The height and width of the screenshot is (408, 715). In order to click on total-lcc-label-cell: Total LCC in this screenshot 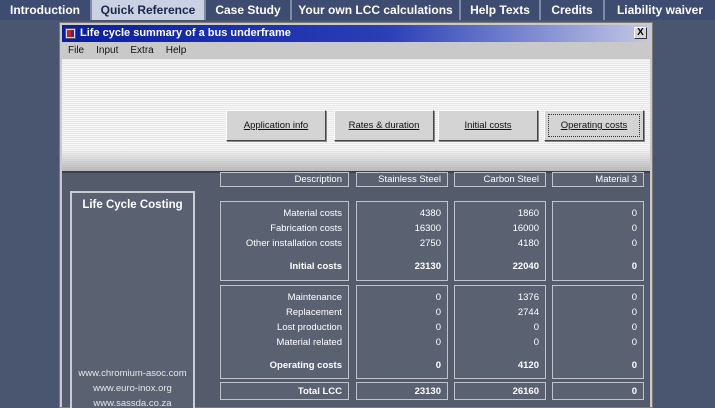, I will do `click(284, 391)`.